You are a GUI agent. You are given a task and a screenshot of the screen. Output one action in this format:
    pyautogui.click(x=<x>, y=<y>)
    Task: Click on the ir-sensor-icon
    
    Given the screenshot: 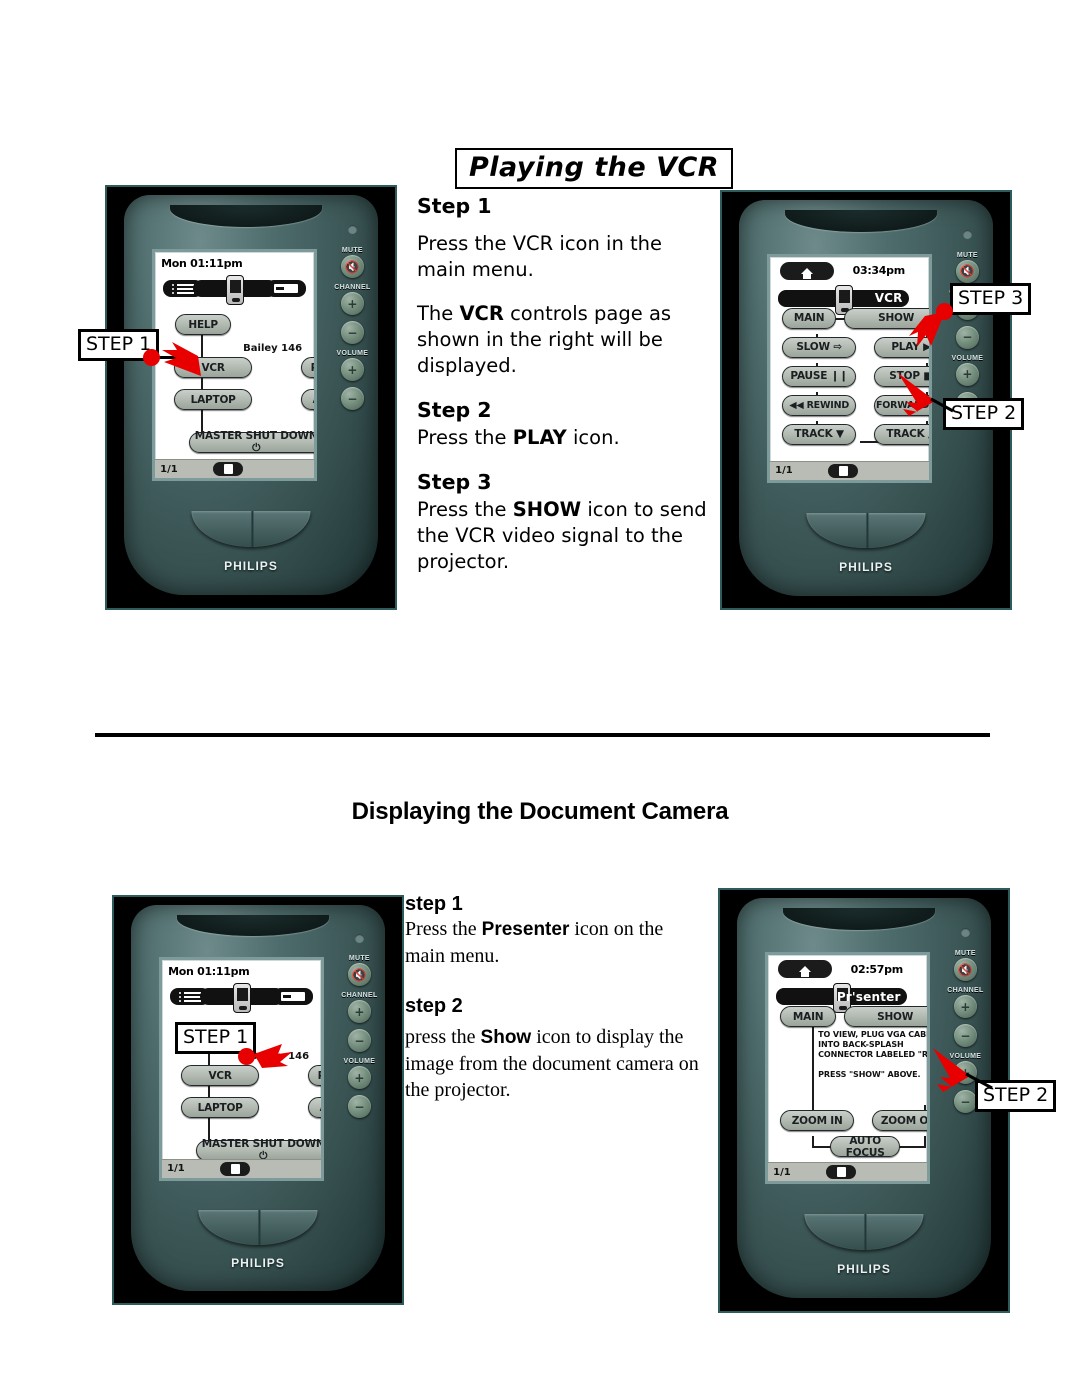 What is the action you would take?
    pyautogui.click(x=966, y=933)
    